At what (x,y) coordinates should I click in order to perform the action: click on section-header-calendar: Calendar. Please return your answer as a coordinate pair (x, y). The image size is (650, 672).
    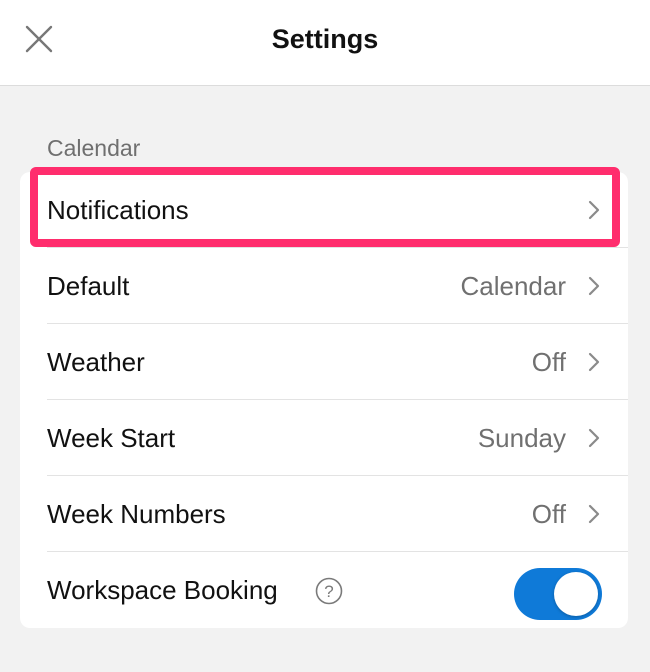
    Looking at the image, I should click on (94, 148).